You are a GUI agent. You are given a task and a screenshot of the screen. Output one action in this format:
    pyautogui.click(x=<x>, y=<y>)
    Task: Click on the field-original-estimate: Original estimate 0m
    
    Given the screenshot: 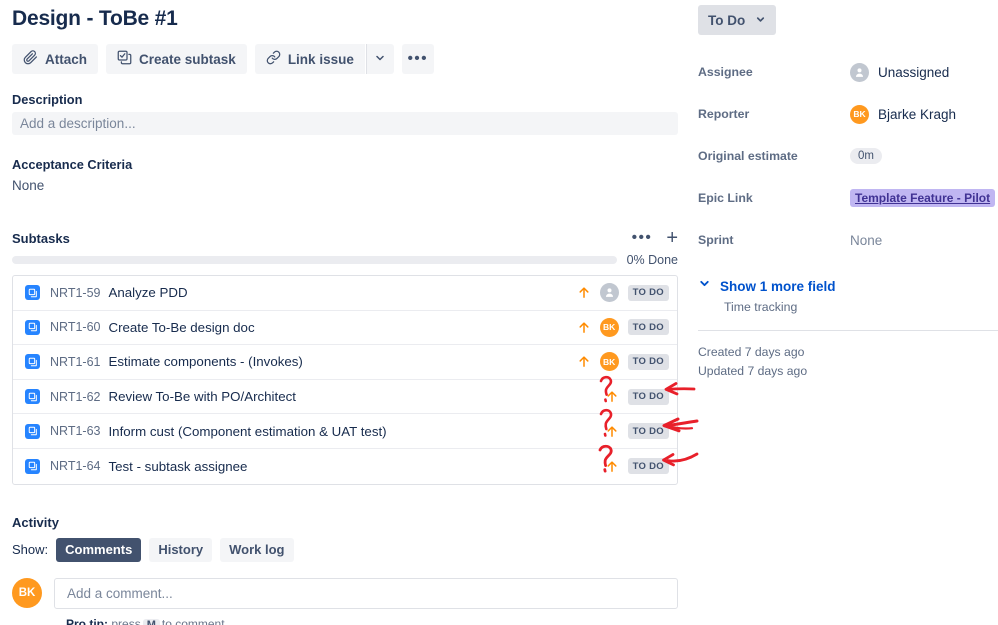 What is the action you would take?
    pyautogui.click(x=848, y=156)
    